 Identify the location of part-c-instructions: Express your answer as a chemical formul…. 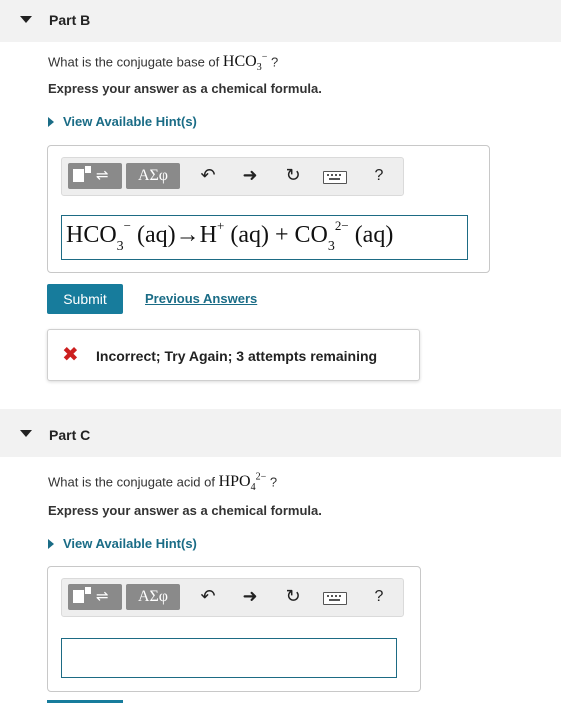
(185, 510).